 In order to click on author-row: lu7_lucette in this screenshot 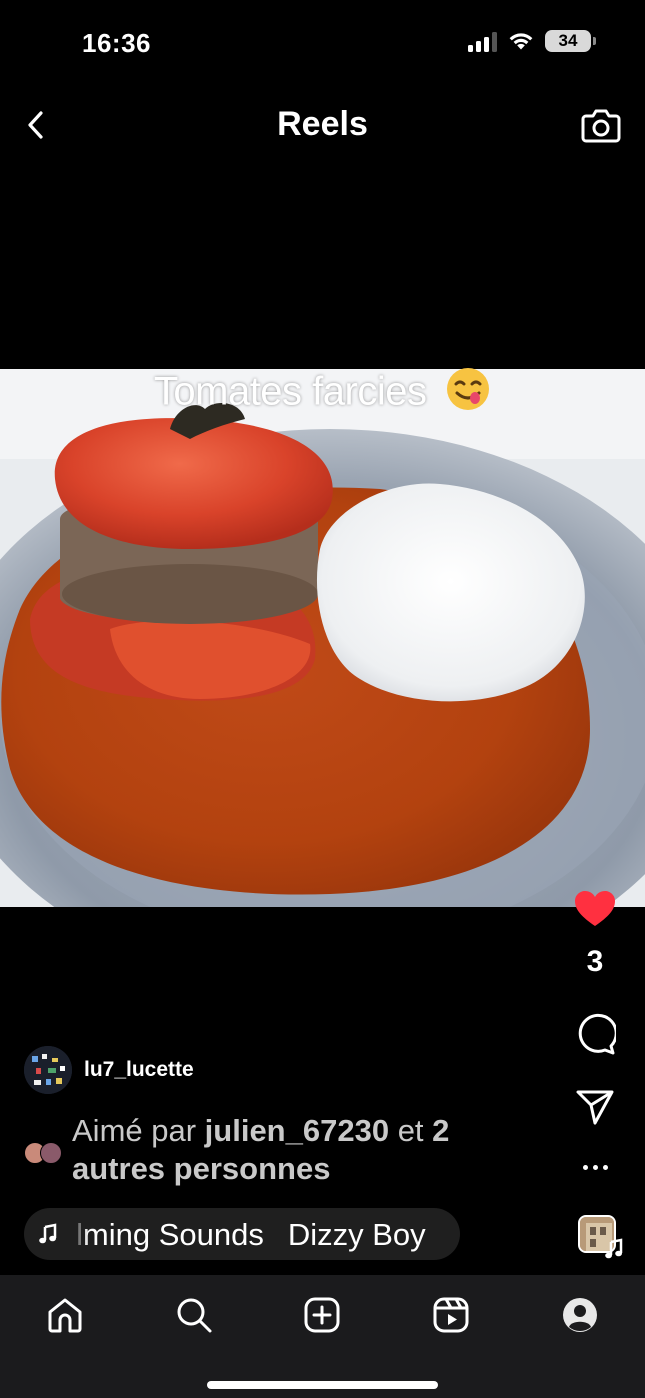, I will do `click(109, 1070)`.